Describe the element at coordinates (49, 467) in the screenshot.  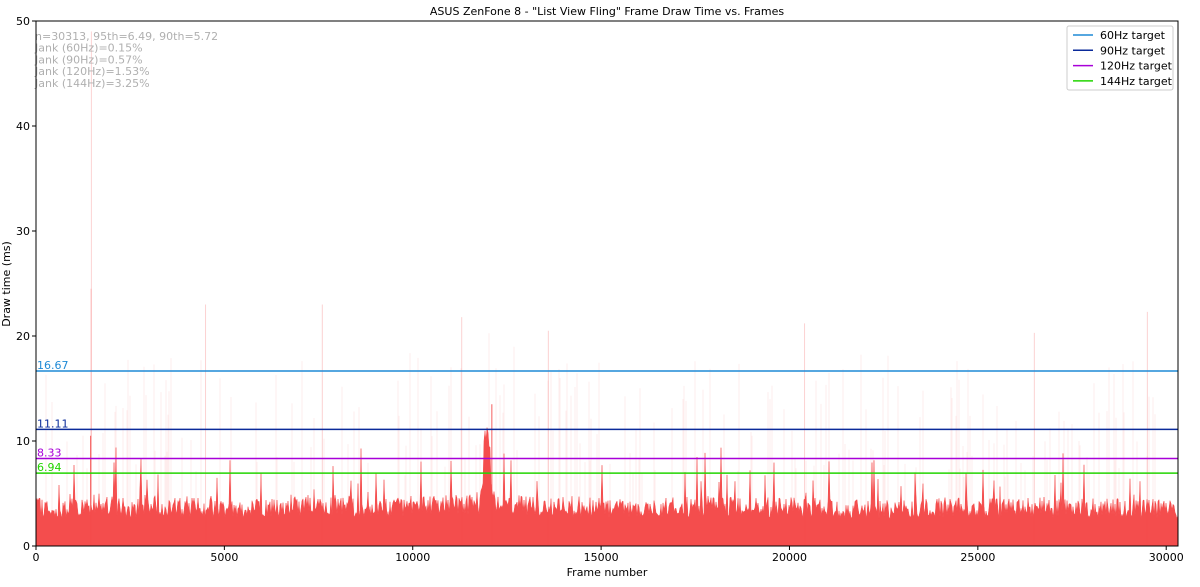
I see `target-value-label: 6.94` at that location.